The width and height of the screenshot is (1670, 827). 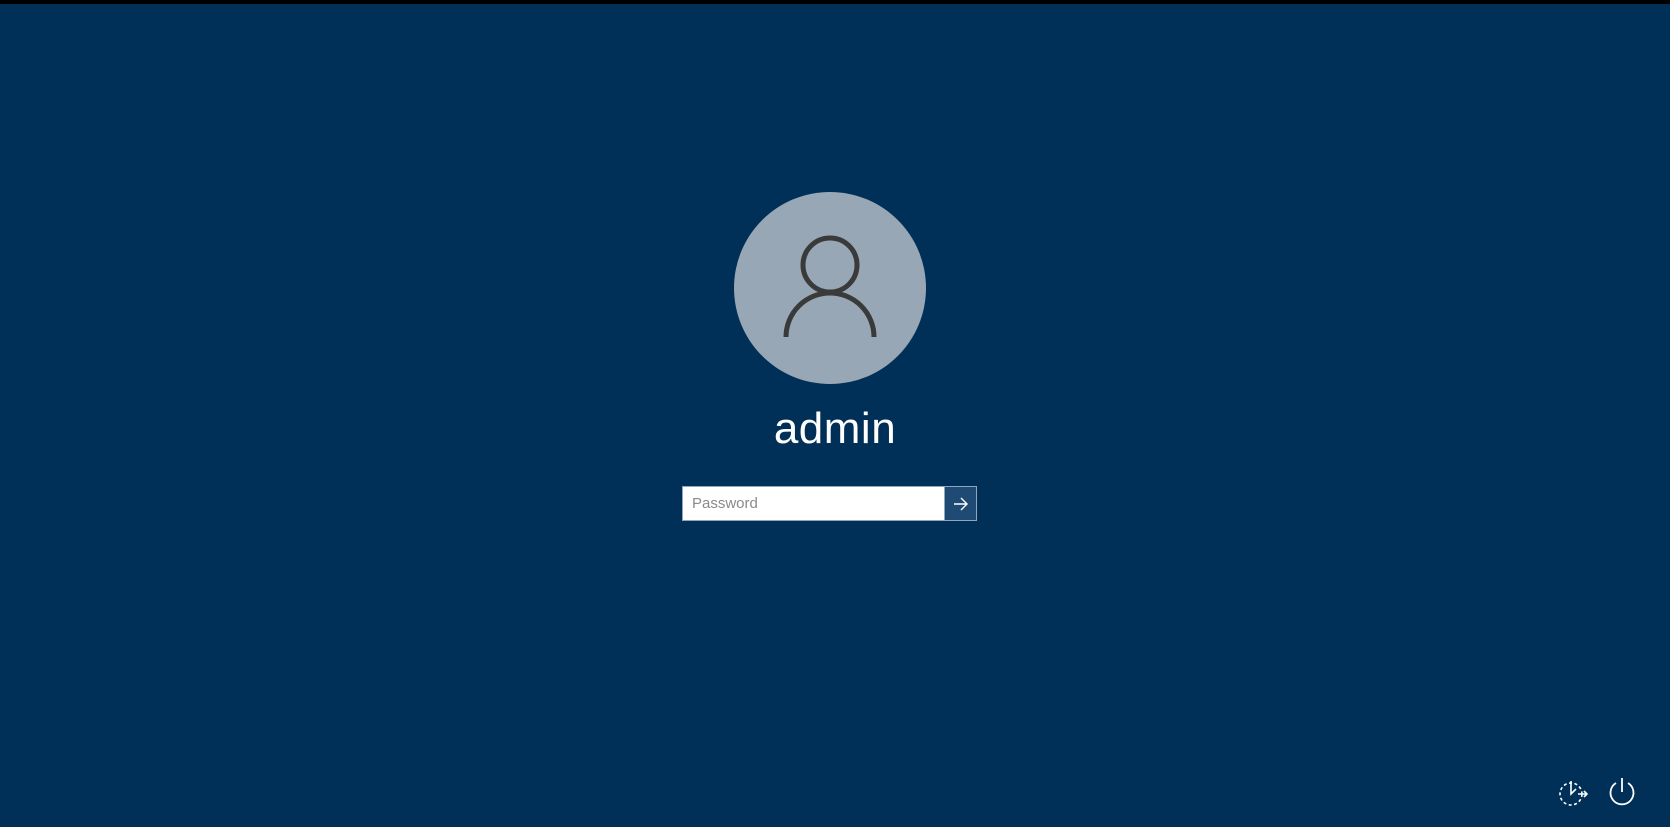 I want to click on ease-of-access-icon, so click(x=1574, y=793).